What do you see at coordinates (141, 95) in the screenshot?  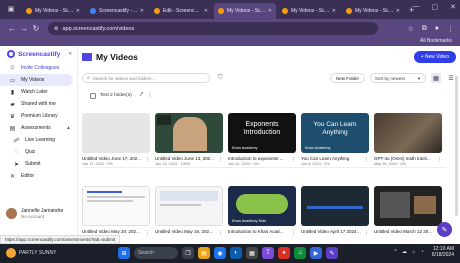 I see `share-icon: ⤤` at bounding box center [141, 95].